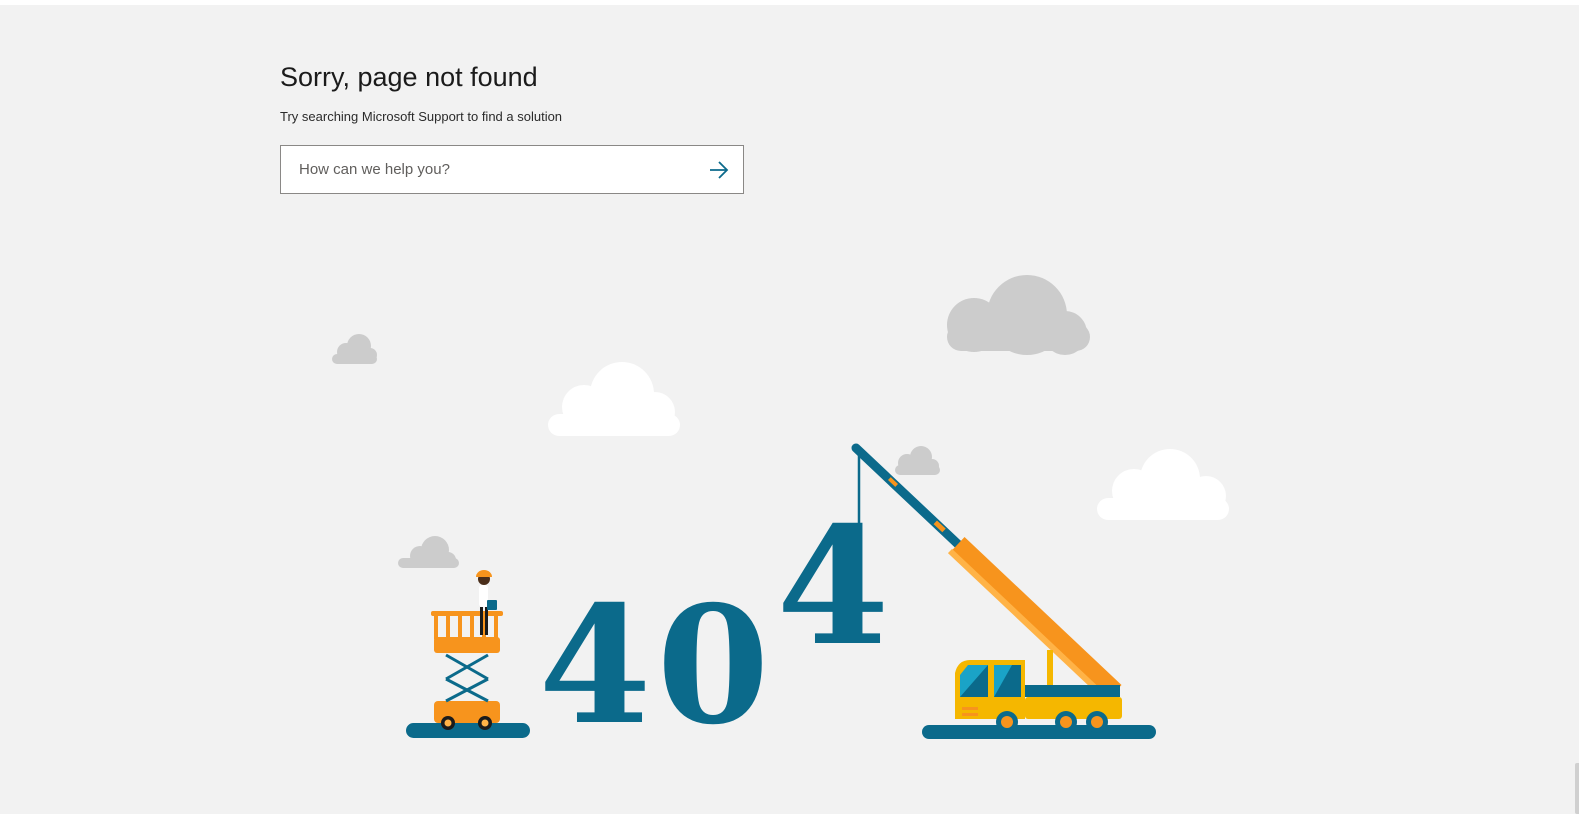 The height and width of the screenshot is (814, 1579). Describe the element at coordinates (428, 552) in the screenshot. I see `gray-cloud-lift` at that location.